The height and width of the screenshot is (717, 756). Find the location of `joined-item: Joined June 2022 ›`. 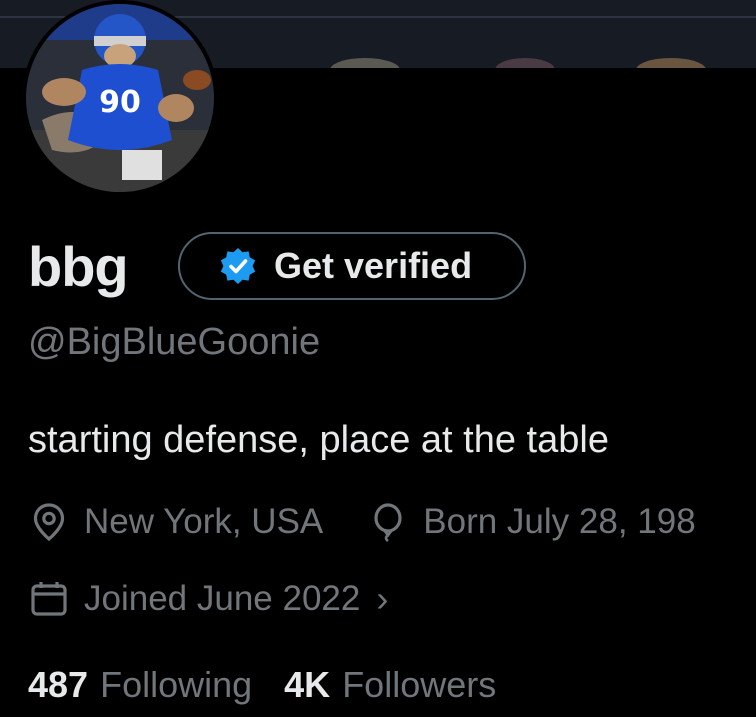

joined-item: Joined June 2022 › is located at coordinates (208, 599).